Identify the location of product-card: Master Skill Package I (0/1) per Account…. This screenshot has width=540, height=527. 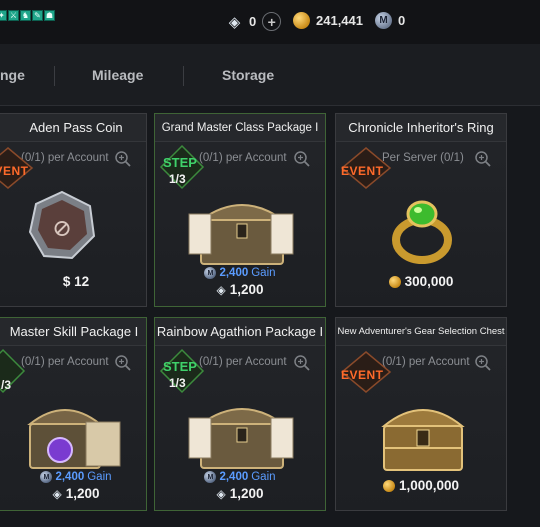
(73, 414).